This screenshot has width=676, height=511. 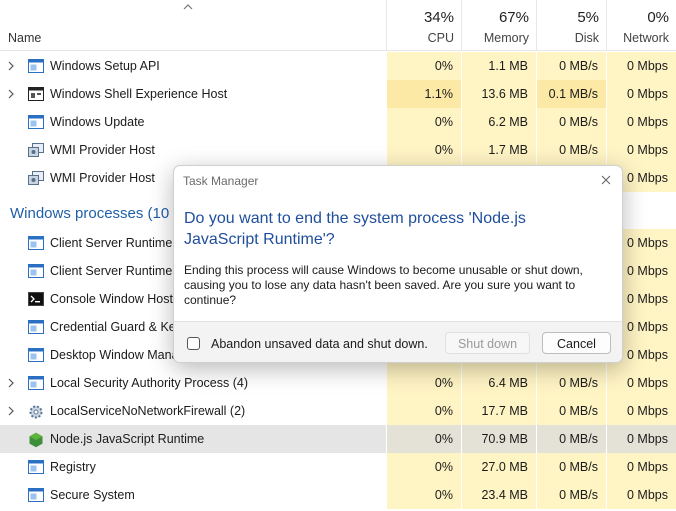 I want to click on column-disk: 5% Disk, so click(x=571, y=25).